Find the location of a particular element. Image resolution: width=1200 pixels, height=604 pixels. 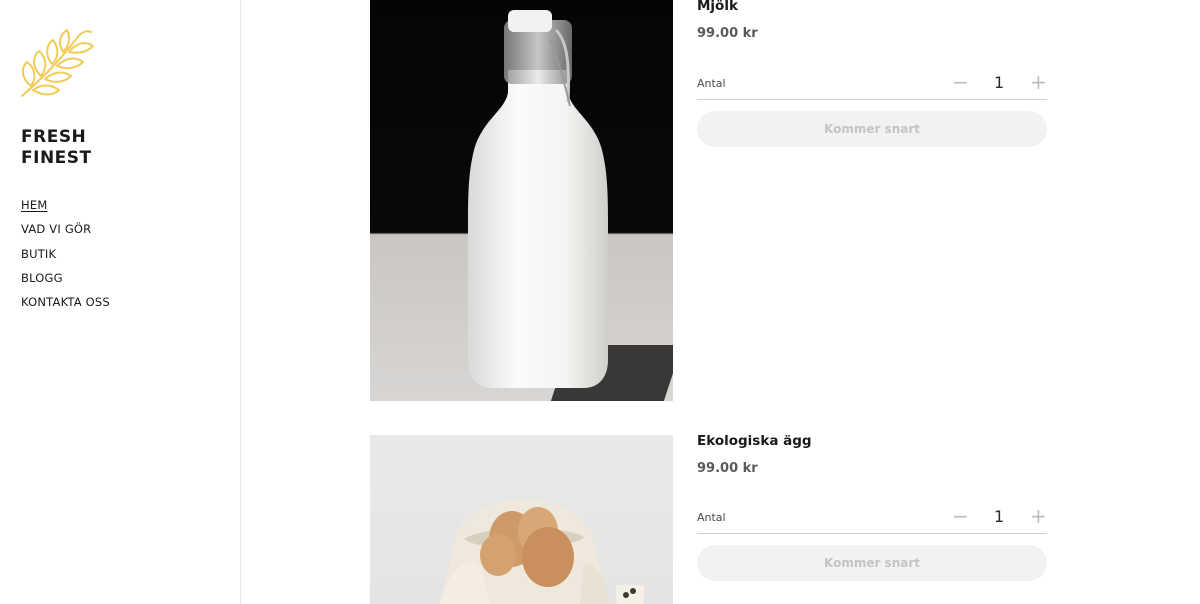

brand-name: FRESH FINEST is located at coordinates (56, 148).